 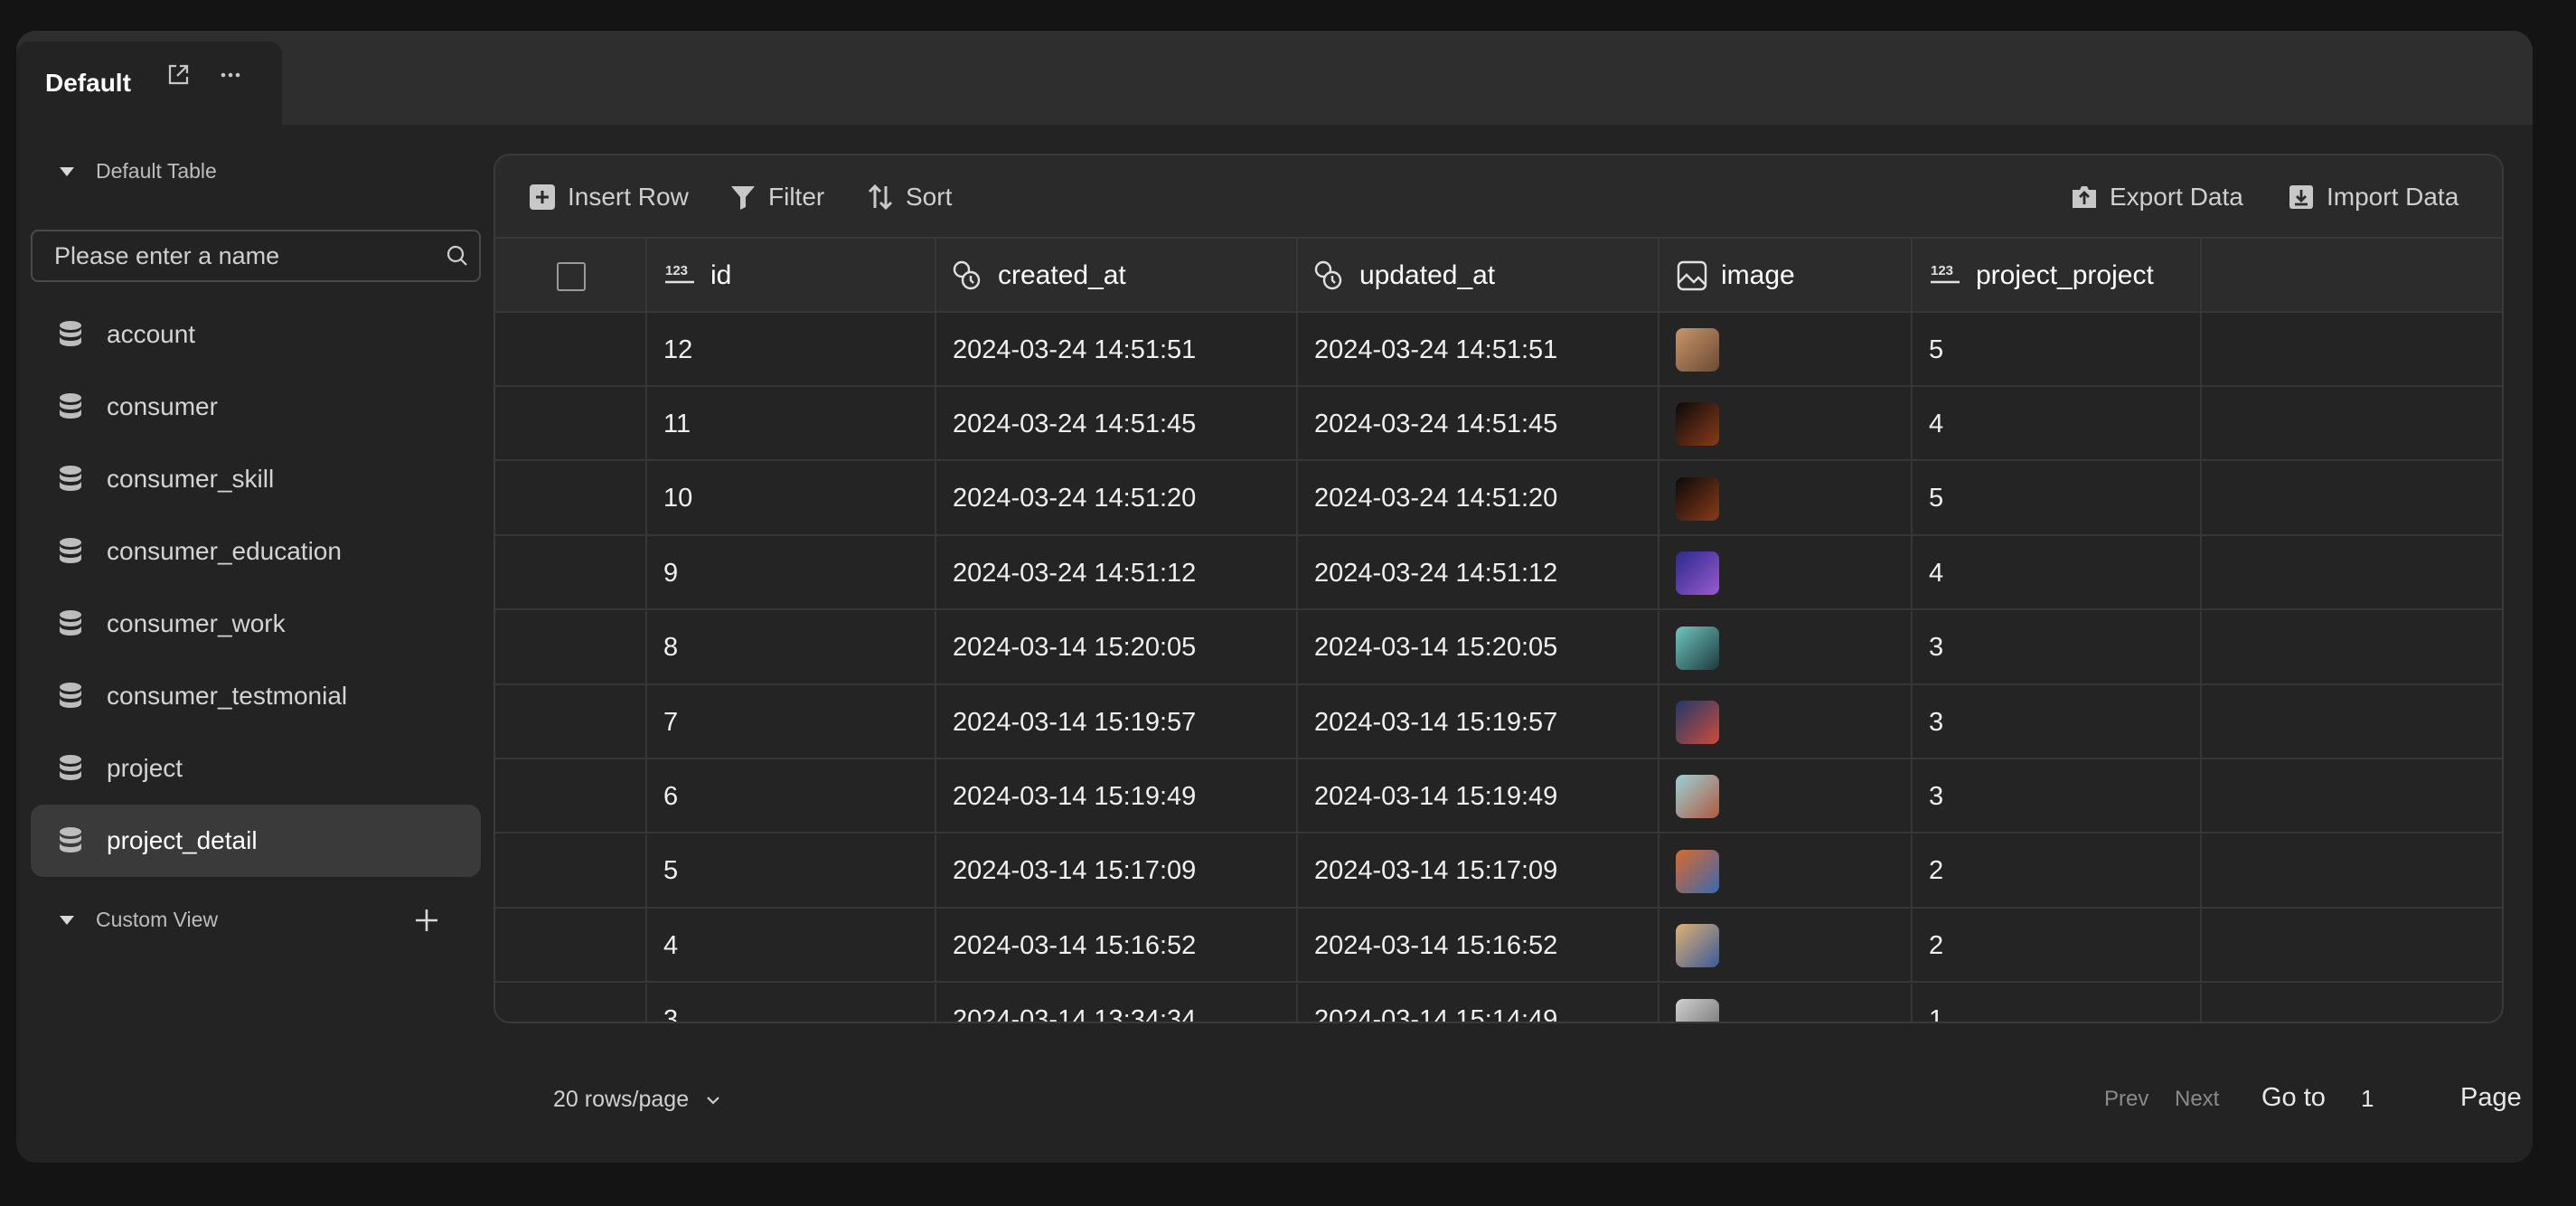 What do you see at coordinates (231, 75) in the screenshot?
I see `more-options-icon` at bounding box center [231, 75].